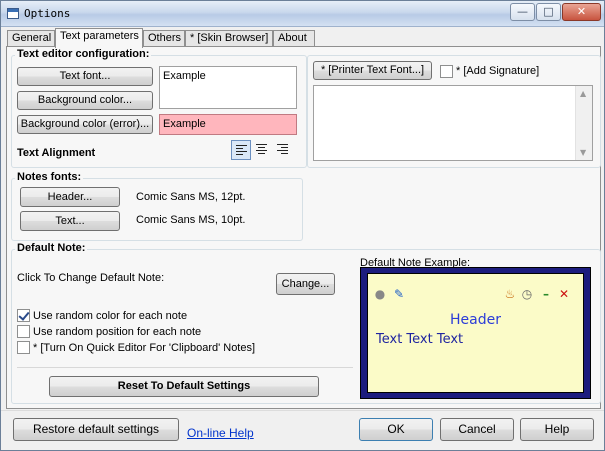  What do you see at coordinates (564, 294) in the screenshot?
I see `close-note-icon: ✕` at bounding box center [564, 294].